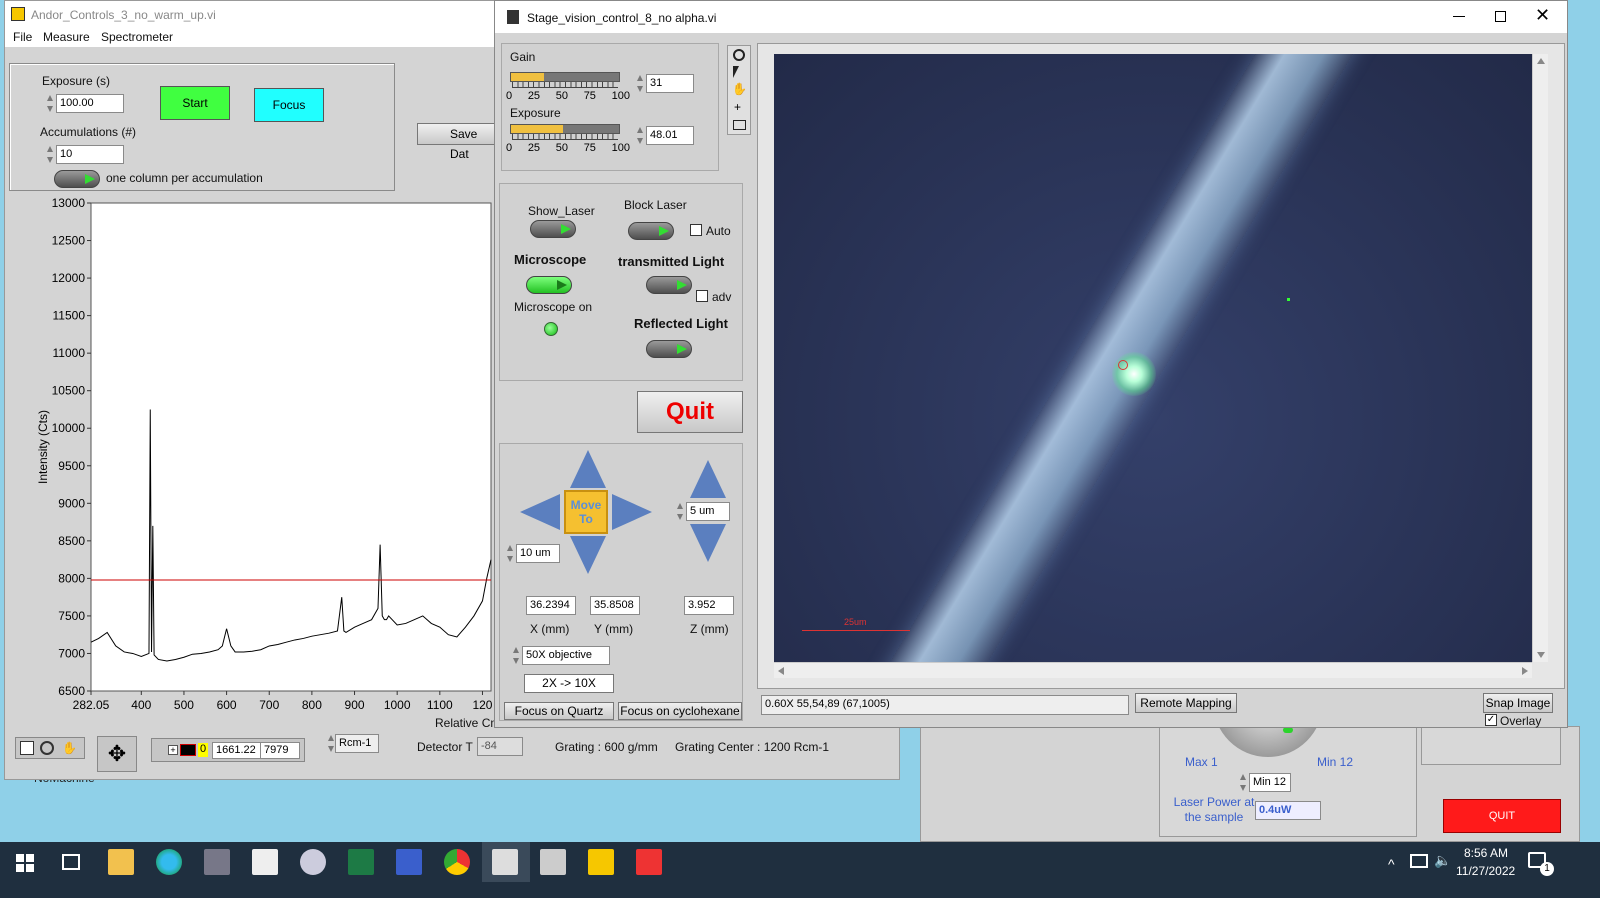 This screenshot has height=898, width=1600. I want to click on vertical-scrollbar, so click(1540, 358).